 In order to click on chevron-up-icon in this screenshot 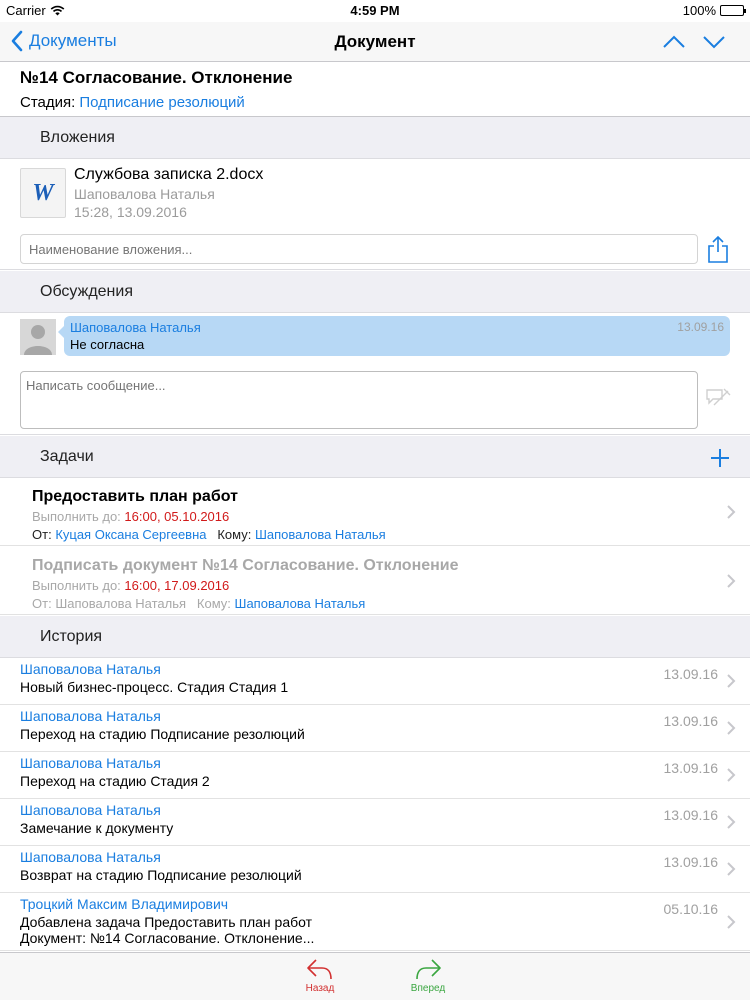, I will do `click(674, 41)`.